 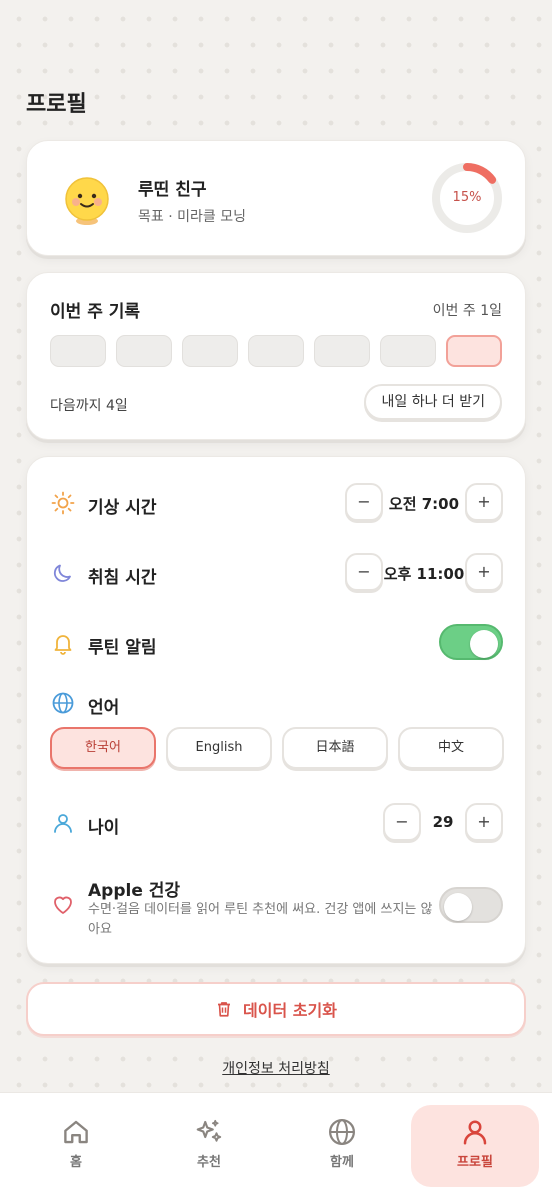 I want to click on age-increase-button: +, so click(x=484, y=822).